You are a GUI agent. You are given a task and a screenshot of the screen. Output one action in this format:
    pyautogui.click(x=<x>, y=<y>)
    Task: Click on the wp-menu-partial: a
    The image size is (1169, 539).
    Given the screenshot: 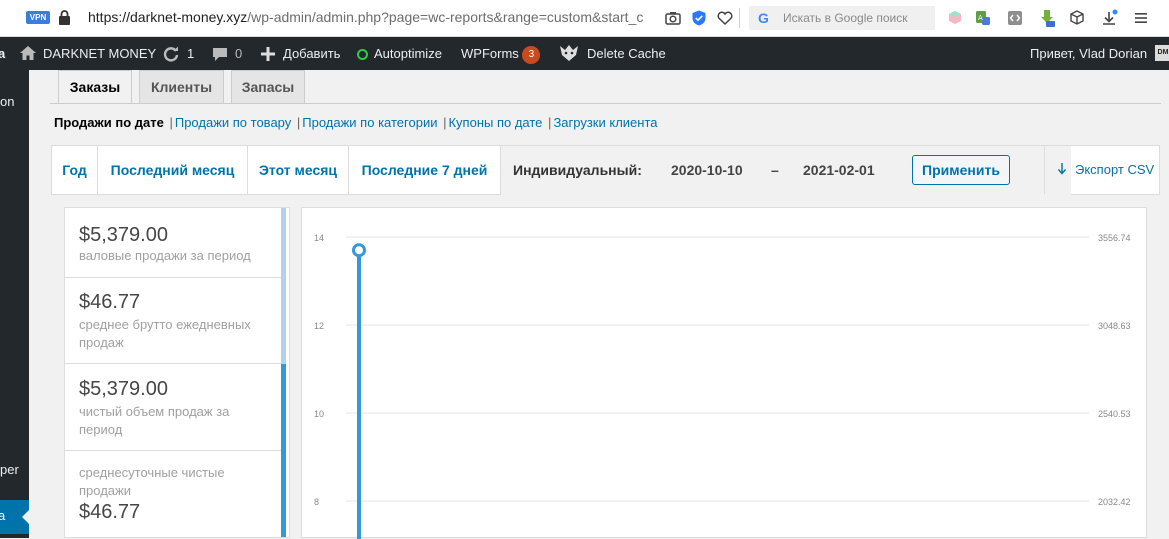 What is the action you would take?
    pyautogui.click(x=2, y=53)
    